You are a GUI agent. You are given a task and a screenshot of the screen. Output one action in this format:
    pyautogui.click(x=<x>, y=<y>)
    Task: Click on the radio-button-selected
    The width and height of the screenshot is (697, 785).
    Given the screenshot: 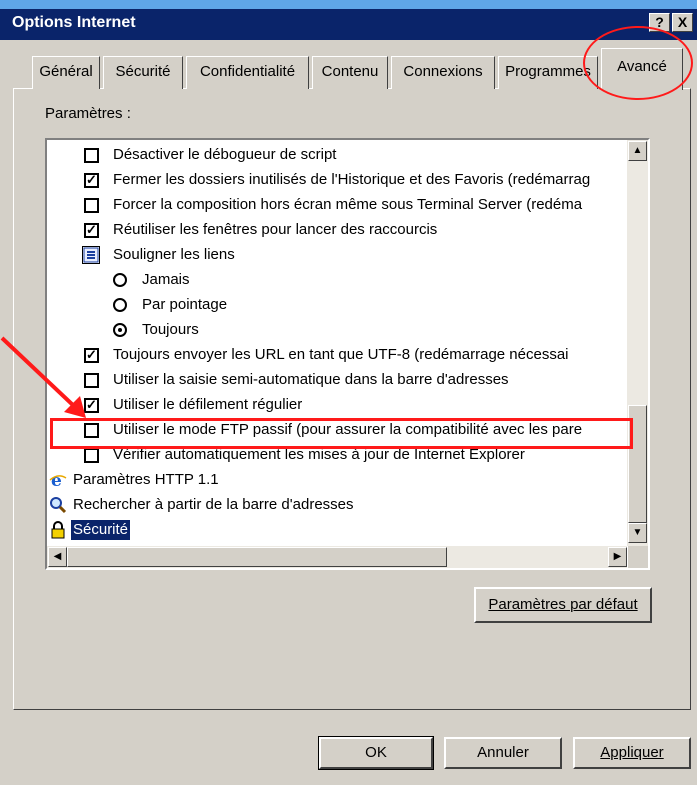 What is the action you would take?
    pyautogui.click(x=120, y=330)
    